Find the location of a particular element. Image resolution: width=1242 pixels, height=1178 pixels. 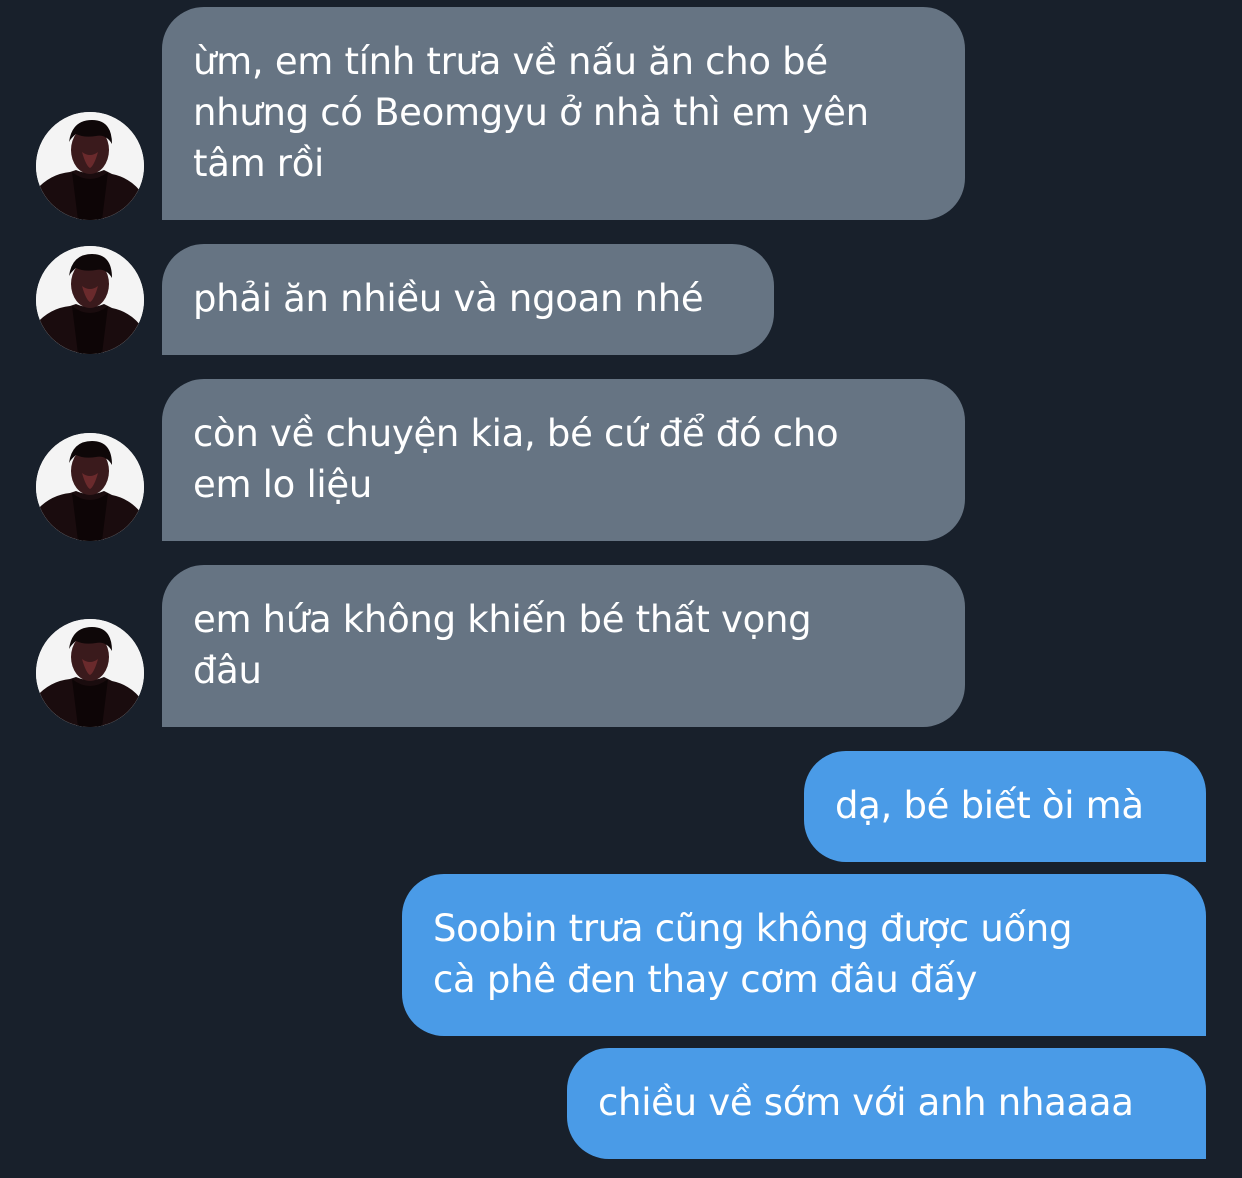

message-bubble-outgoing: chiều về sớm với anh nhaaaa is located at coordinates (886, 1103).